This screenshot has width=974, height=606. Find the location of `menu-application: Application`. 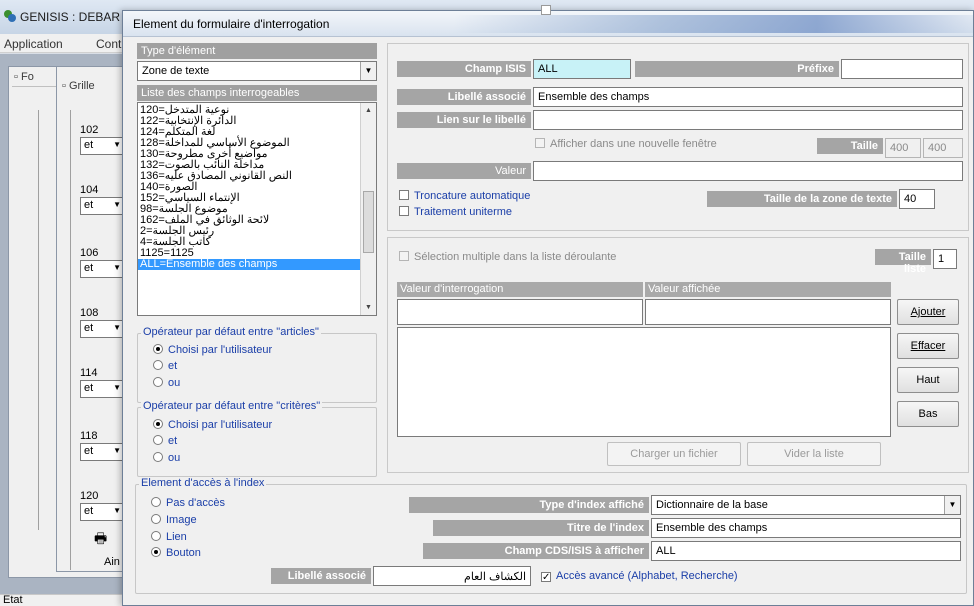

menu-application: Application is located at coordinates (33, 44).